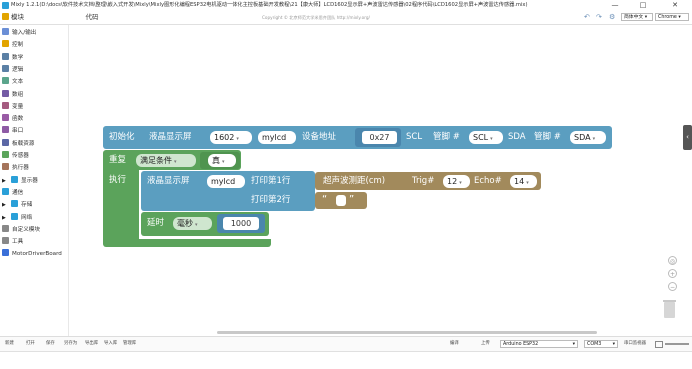 The width and height of the screenshot is (692, 369). What do you see at coordinates (92, 17) in the screenshot?
I see `code-tab: 代码` at bounding box center [92, 17].